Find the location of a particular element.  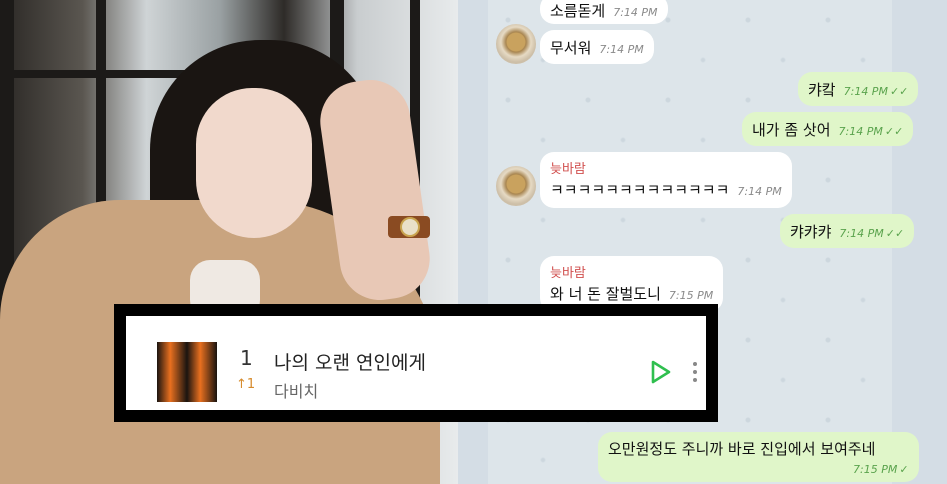

rank-change: ↑1 is located at coordinates (246, 384).